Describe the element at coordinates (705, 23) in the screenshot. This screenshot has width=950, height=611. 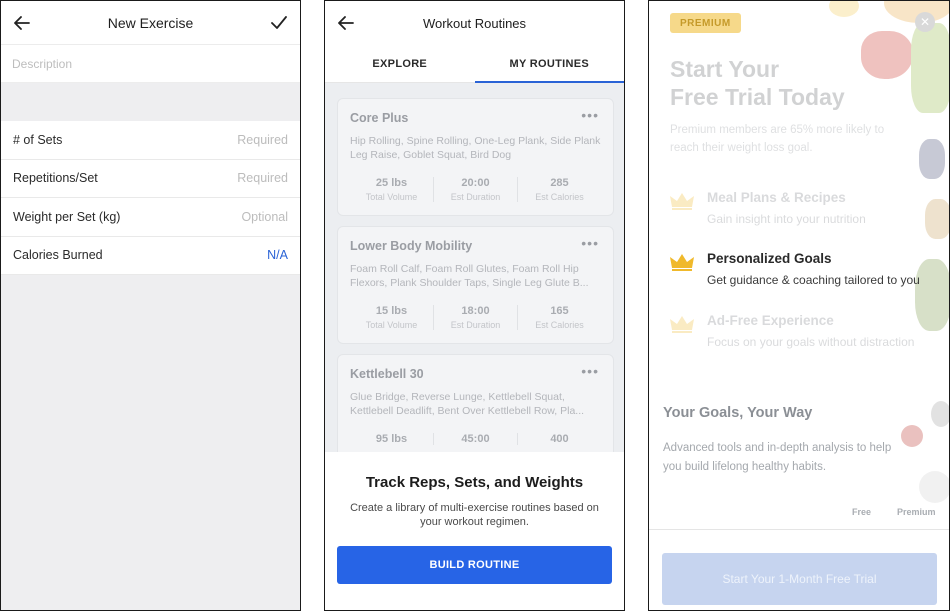
I see `premium-badge: PREMIUM` at that location.